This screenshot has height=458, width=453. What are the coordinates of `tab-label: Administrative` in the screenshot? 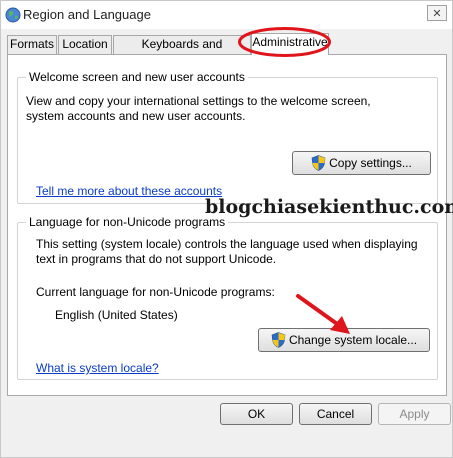 It's located at (290, 42).